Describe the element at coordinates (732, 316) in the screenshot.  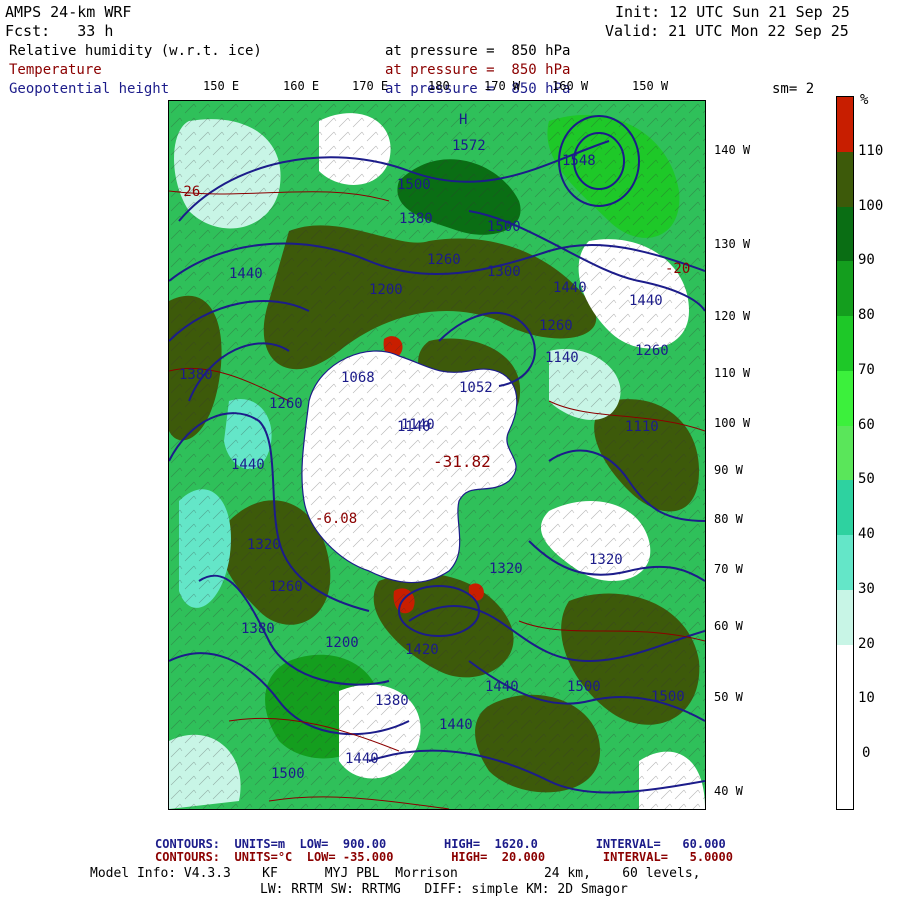
I see `lat-label: 120 W` at that location.